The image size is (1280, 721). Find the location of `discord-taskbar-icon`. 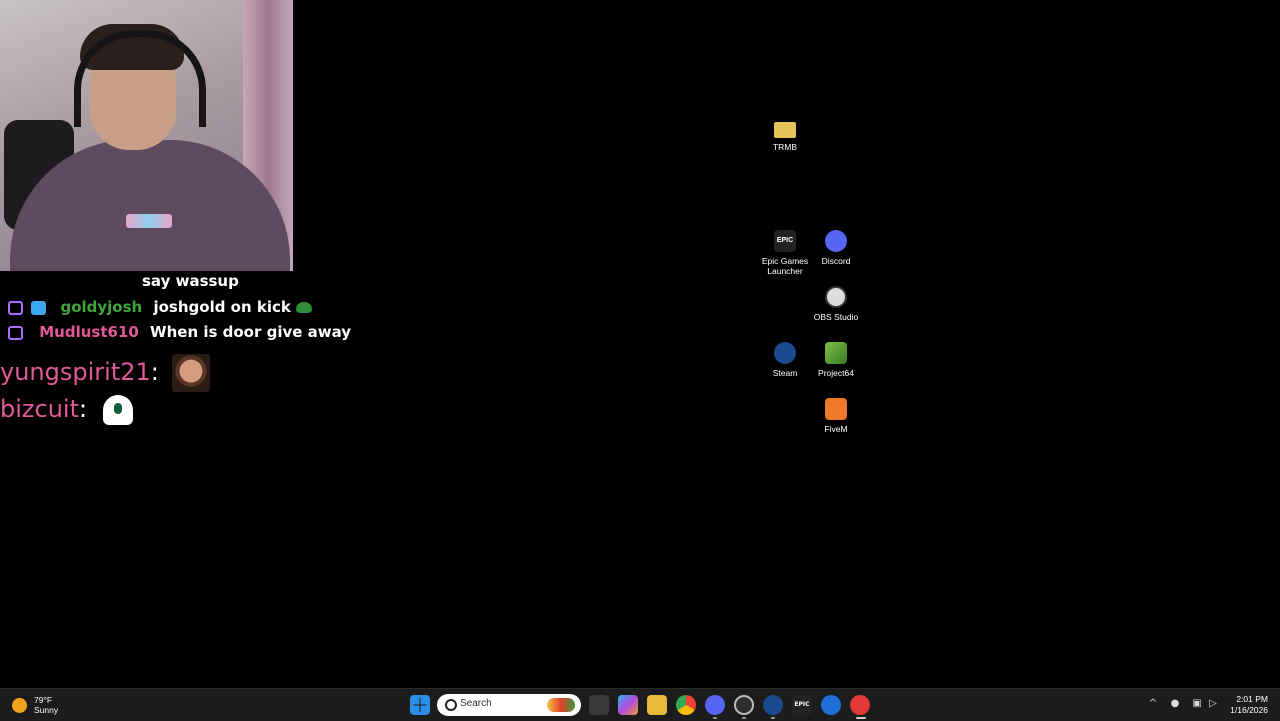

discord-taskbar-icon is located at coordinates (715, 705).